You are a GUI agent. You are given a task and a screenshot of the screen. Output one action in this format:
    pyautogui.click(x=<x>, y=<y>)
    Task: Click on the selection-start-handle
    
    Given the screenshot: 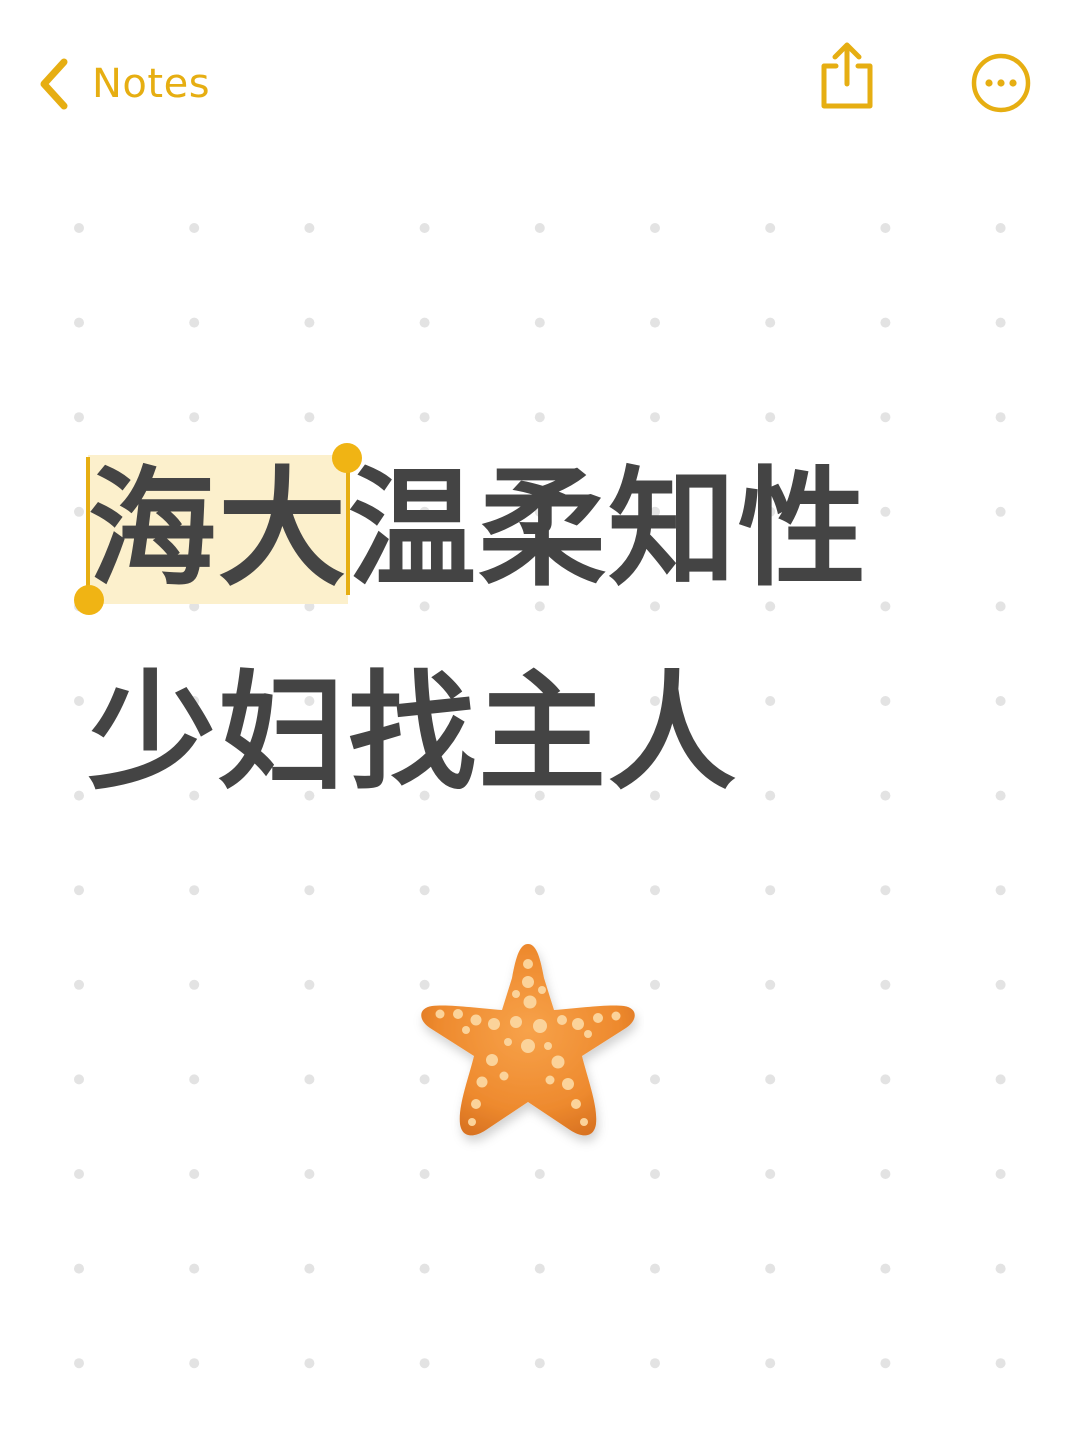 What is the action you would take?
    pyautogui.click(x=89, y=600)
    